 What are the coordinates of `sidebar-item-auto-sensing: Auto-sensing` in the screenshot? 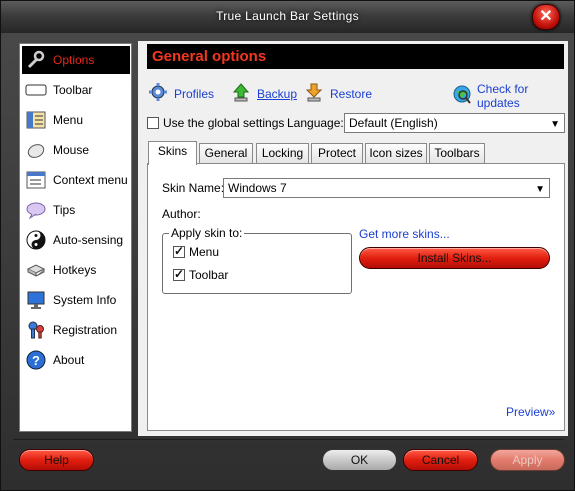 It's located at (76, 240).